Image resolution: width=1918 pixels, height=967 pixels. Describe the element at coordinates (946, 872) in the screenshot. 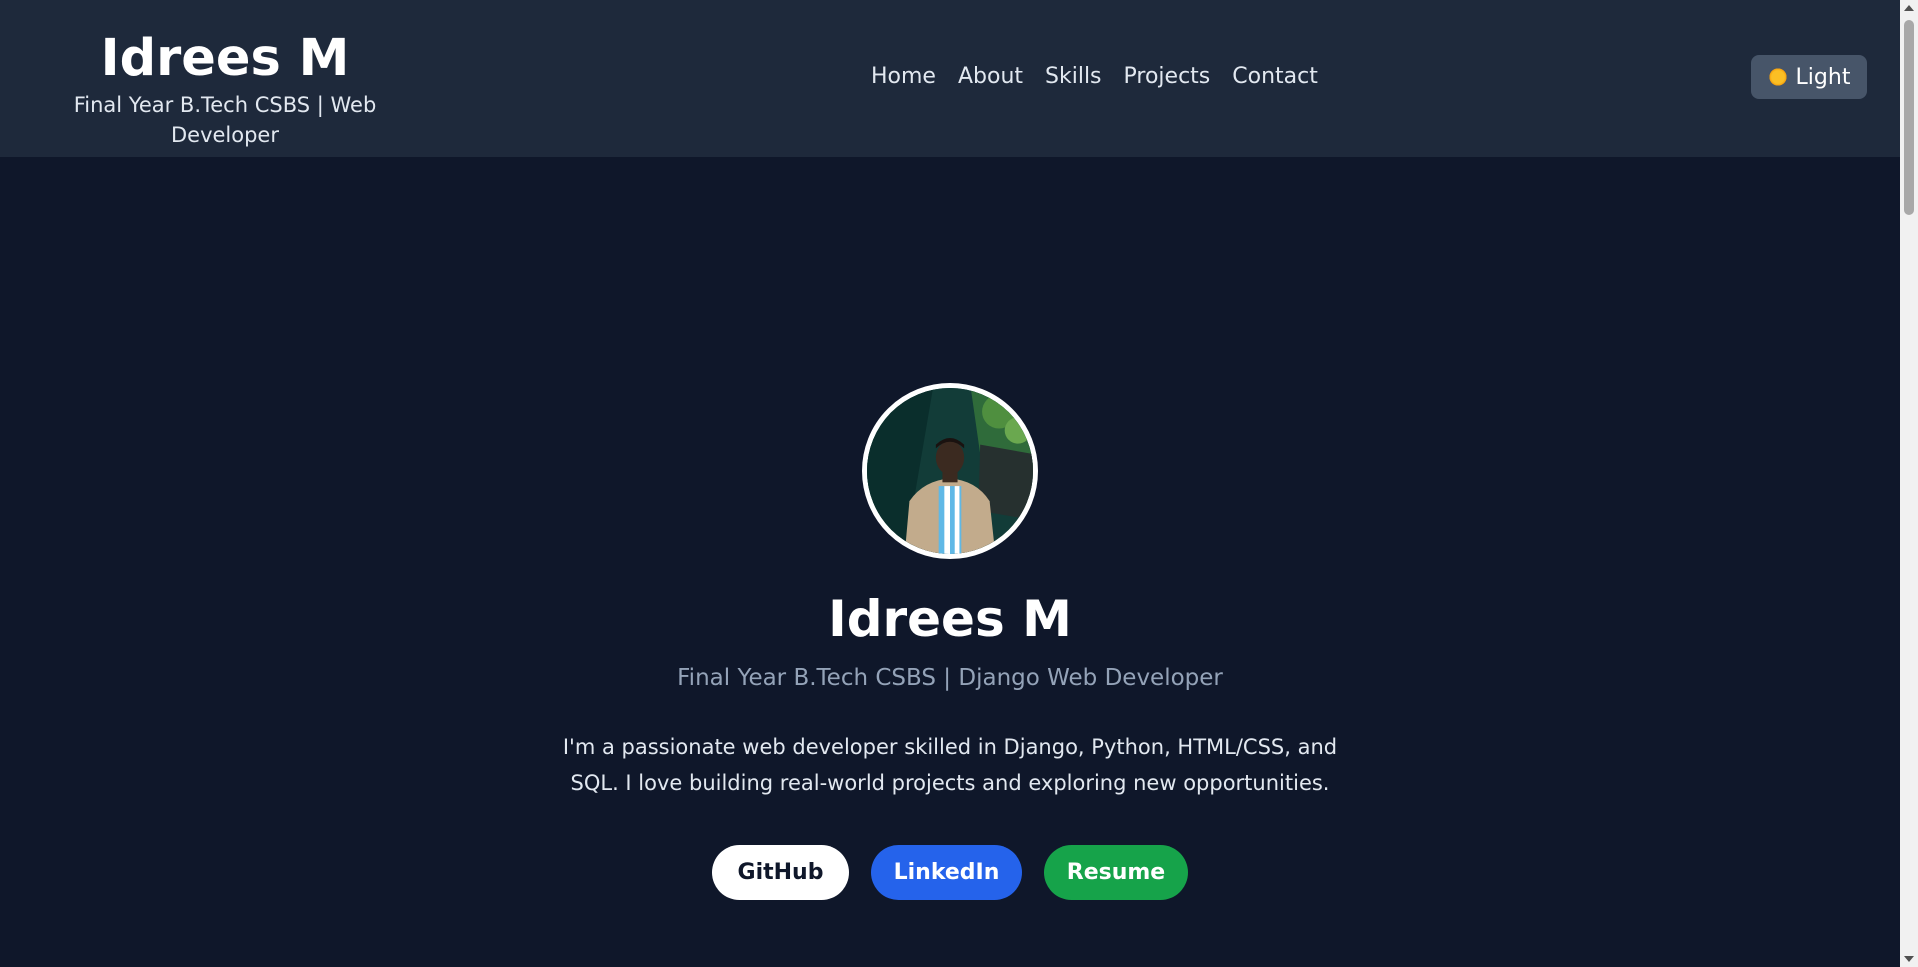

I see `linkedin-button: LinkedIn` at that location.